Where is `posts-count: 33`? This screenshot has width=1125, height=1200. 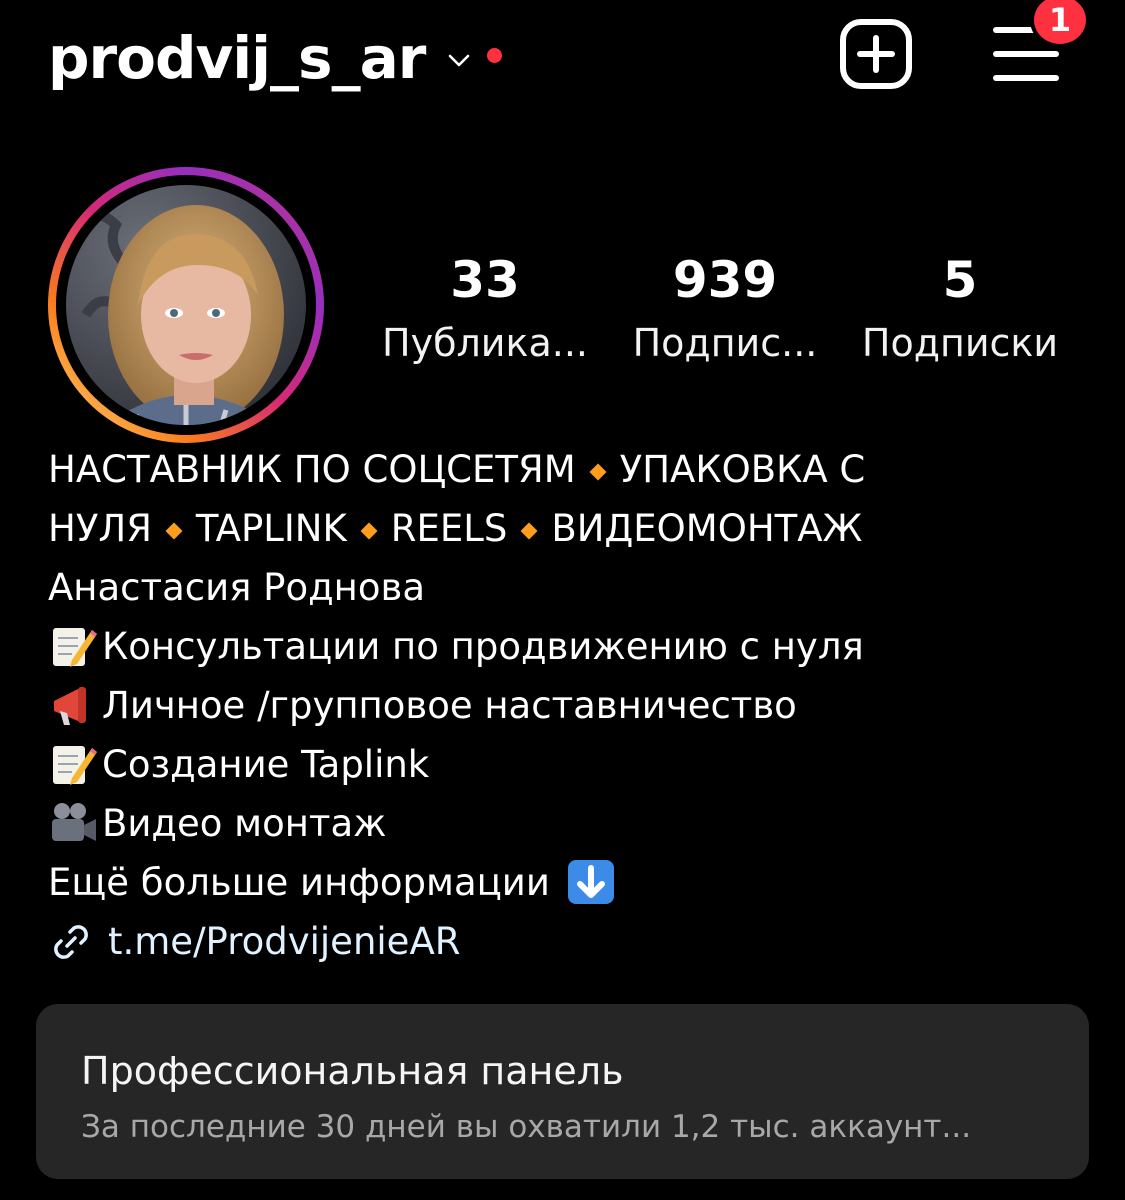 posts-count: 33 is located at coordinates (485, 280).